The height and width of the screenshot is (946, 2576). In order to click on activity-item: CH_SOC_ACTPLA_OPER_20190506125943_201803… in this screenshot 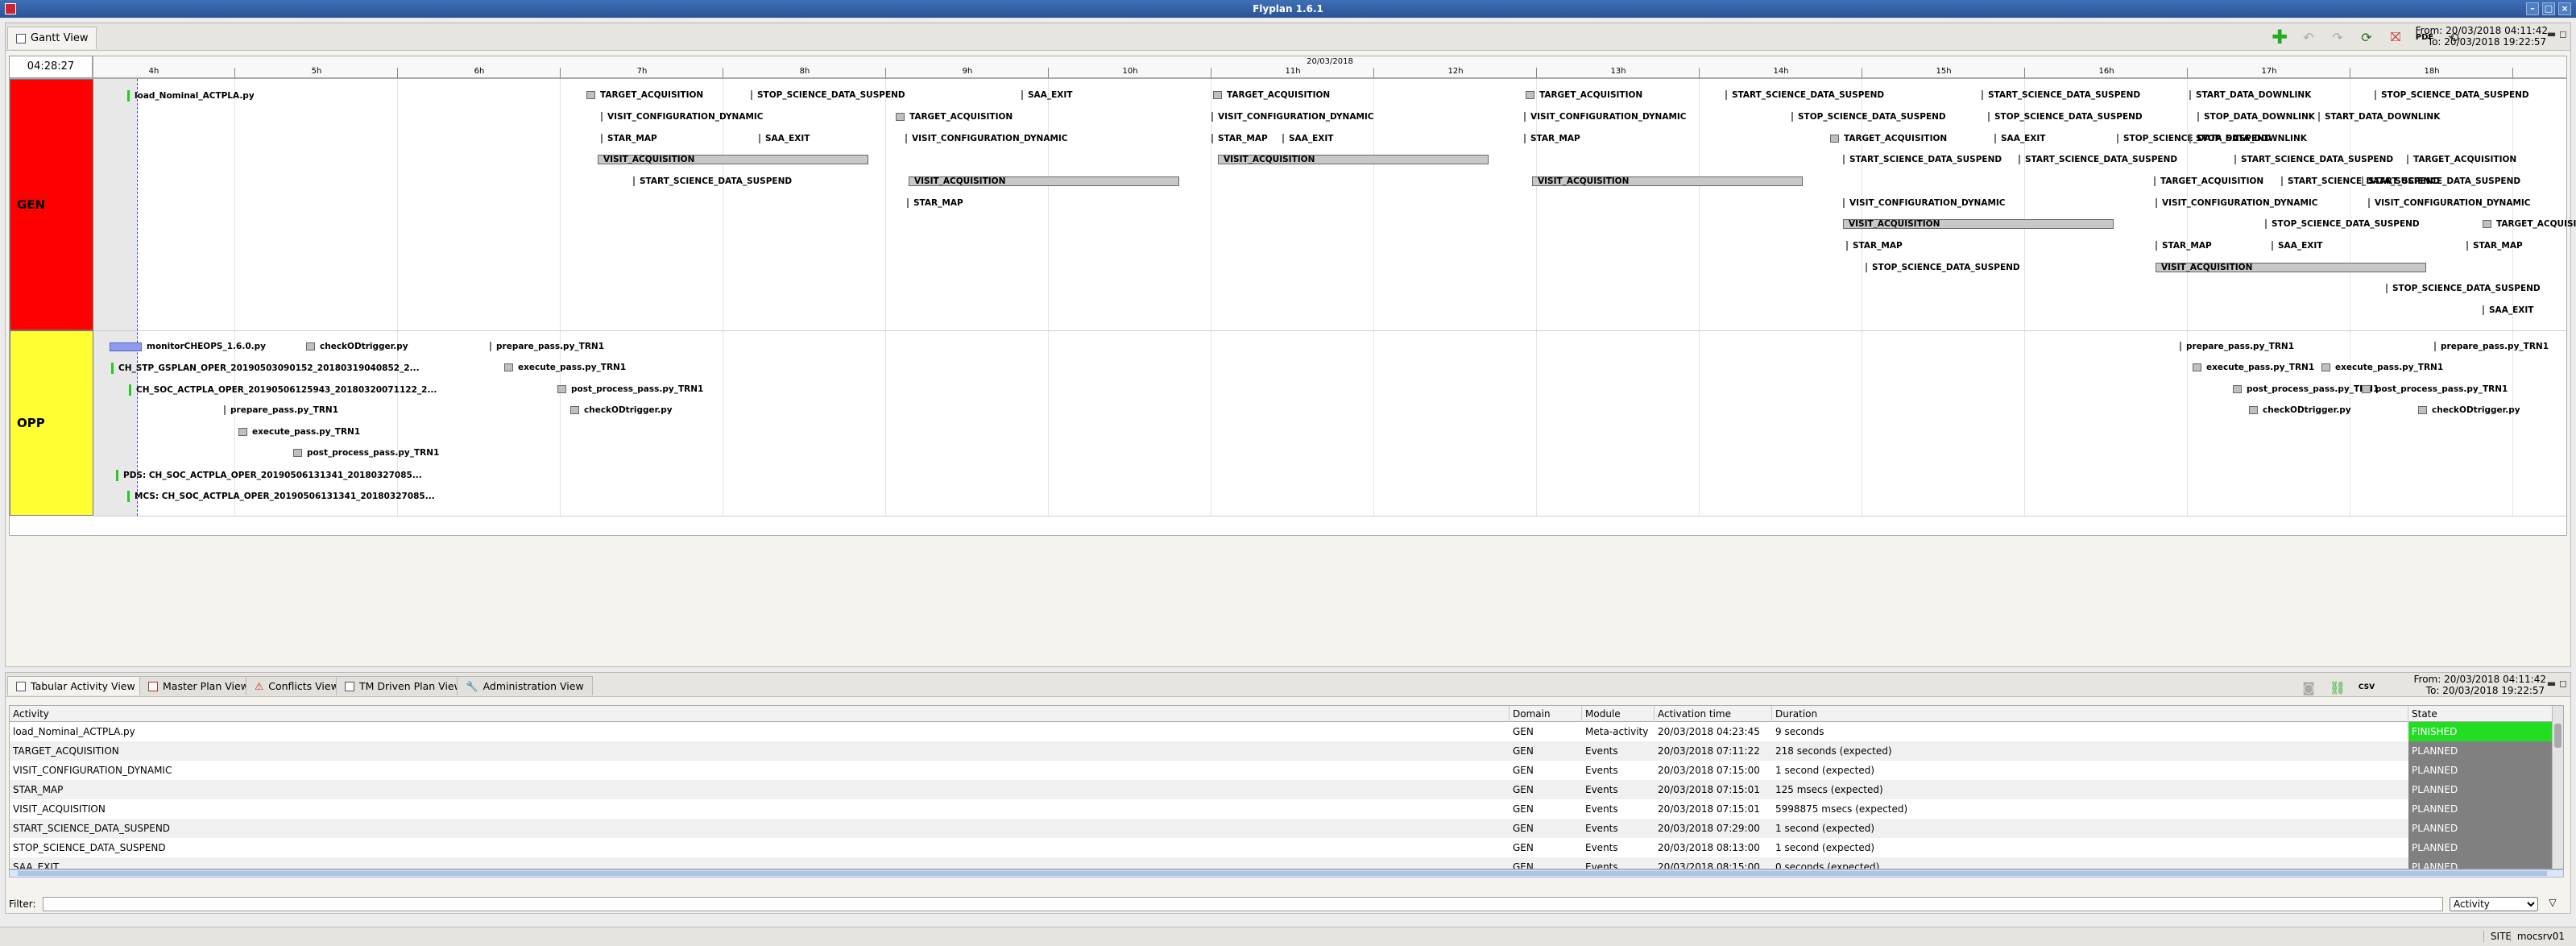, I will do `click(283, 390)`.